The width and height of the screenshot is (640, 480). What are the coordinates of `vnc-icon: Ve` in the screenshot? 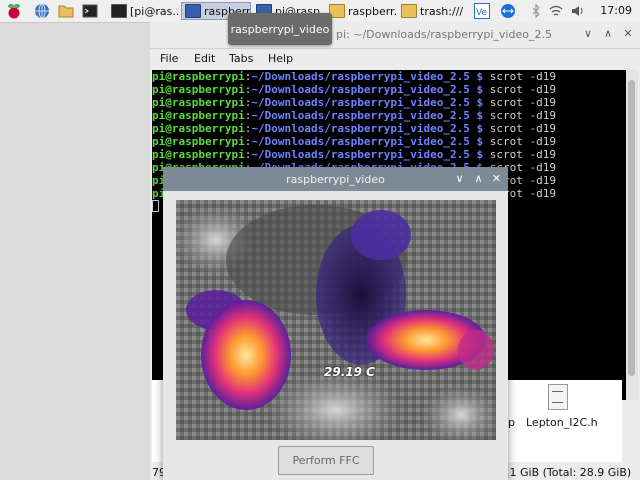 It's located at (482, 11).